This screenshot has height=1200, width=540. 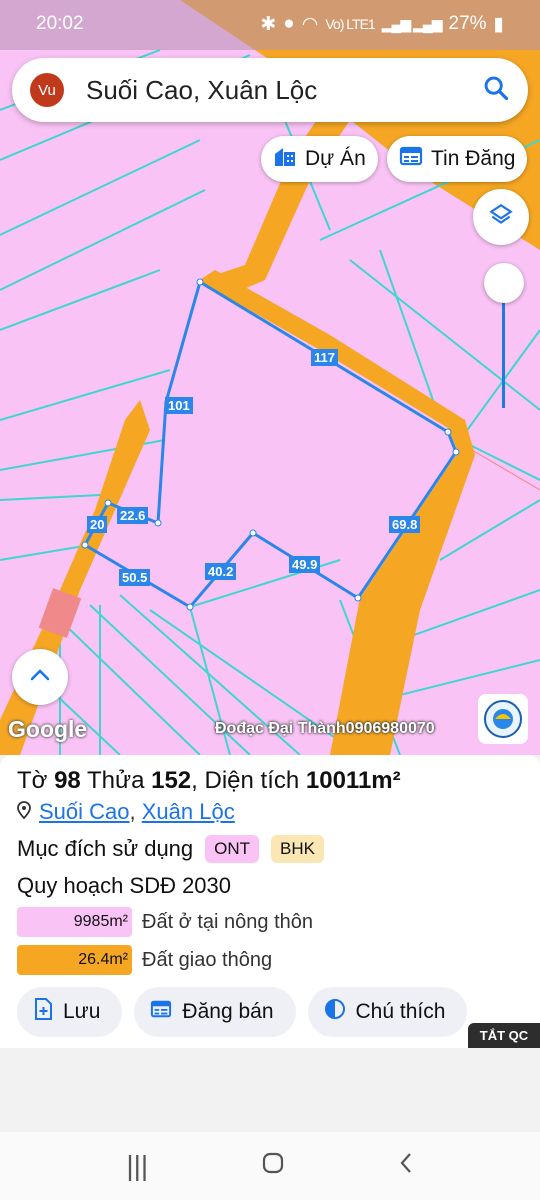 What do you see at coordinates (270, 849) in the screenshot?
I see `land-use-purpose: Mục đích sử dụng ONT BHK` at bounding box center [270, 849].